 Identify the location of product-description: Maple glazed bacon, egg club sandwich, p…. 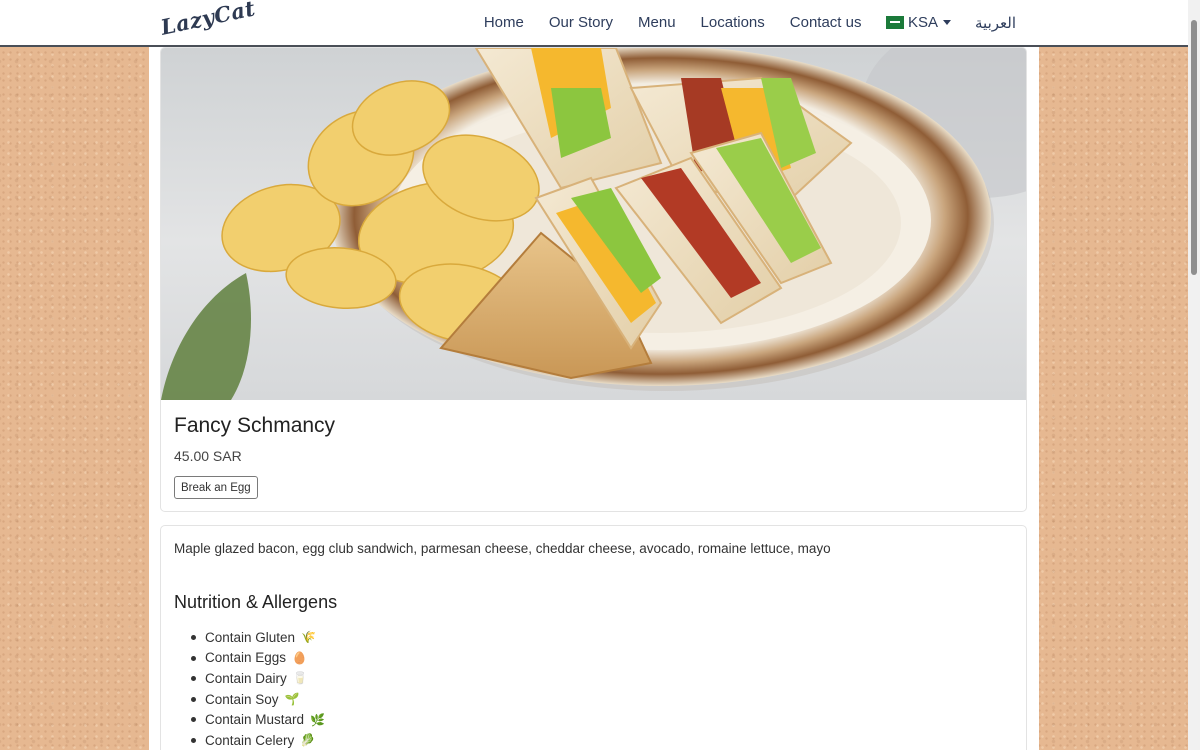
(502, 548).